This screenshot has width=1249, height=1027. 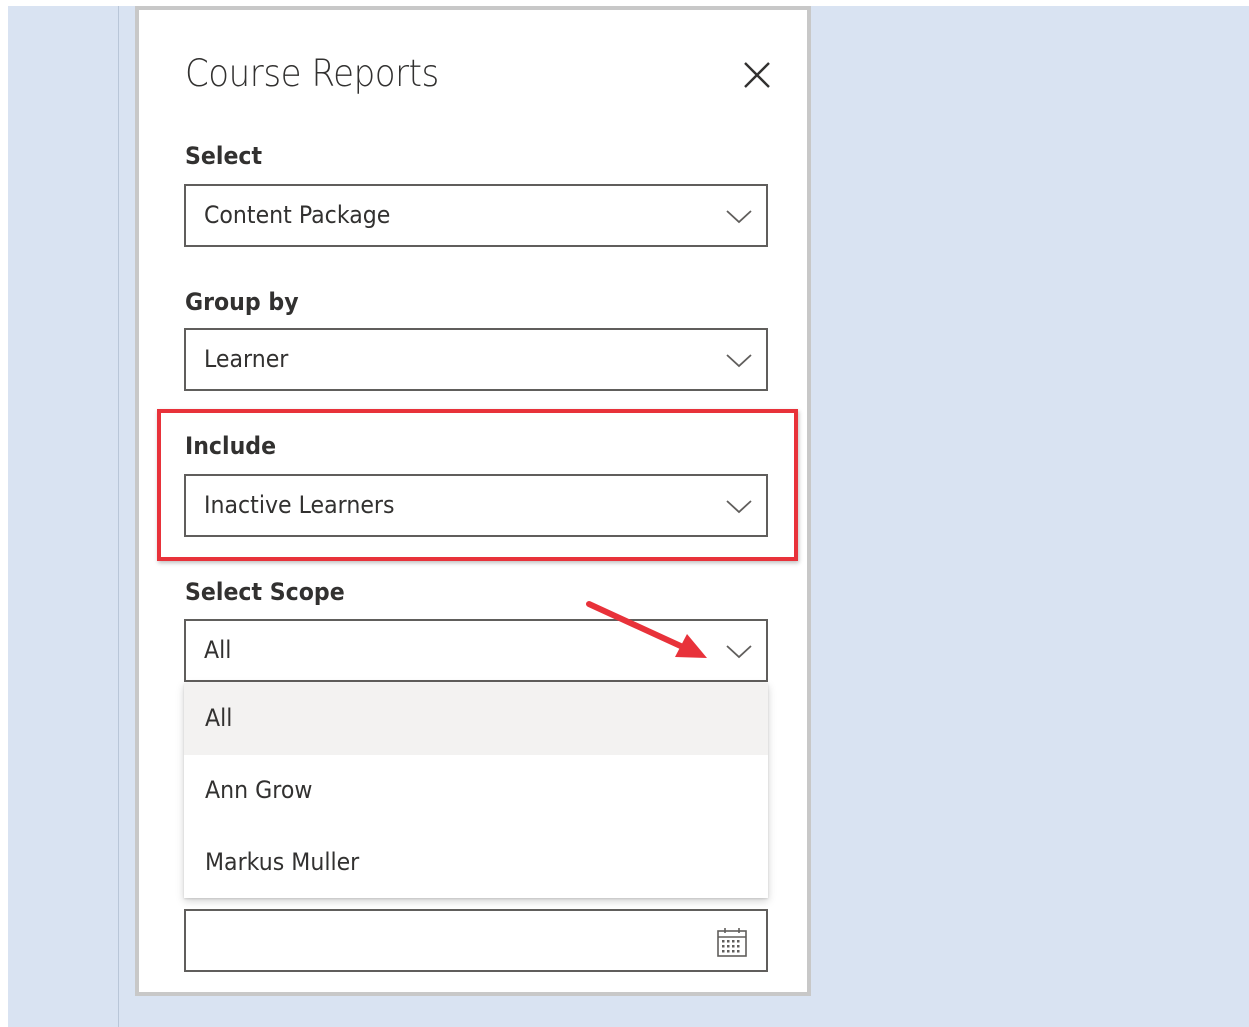 I want to click on group-by-value: Learner, so click(x=246, y=359).